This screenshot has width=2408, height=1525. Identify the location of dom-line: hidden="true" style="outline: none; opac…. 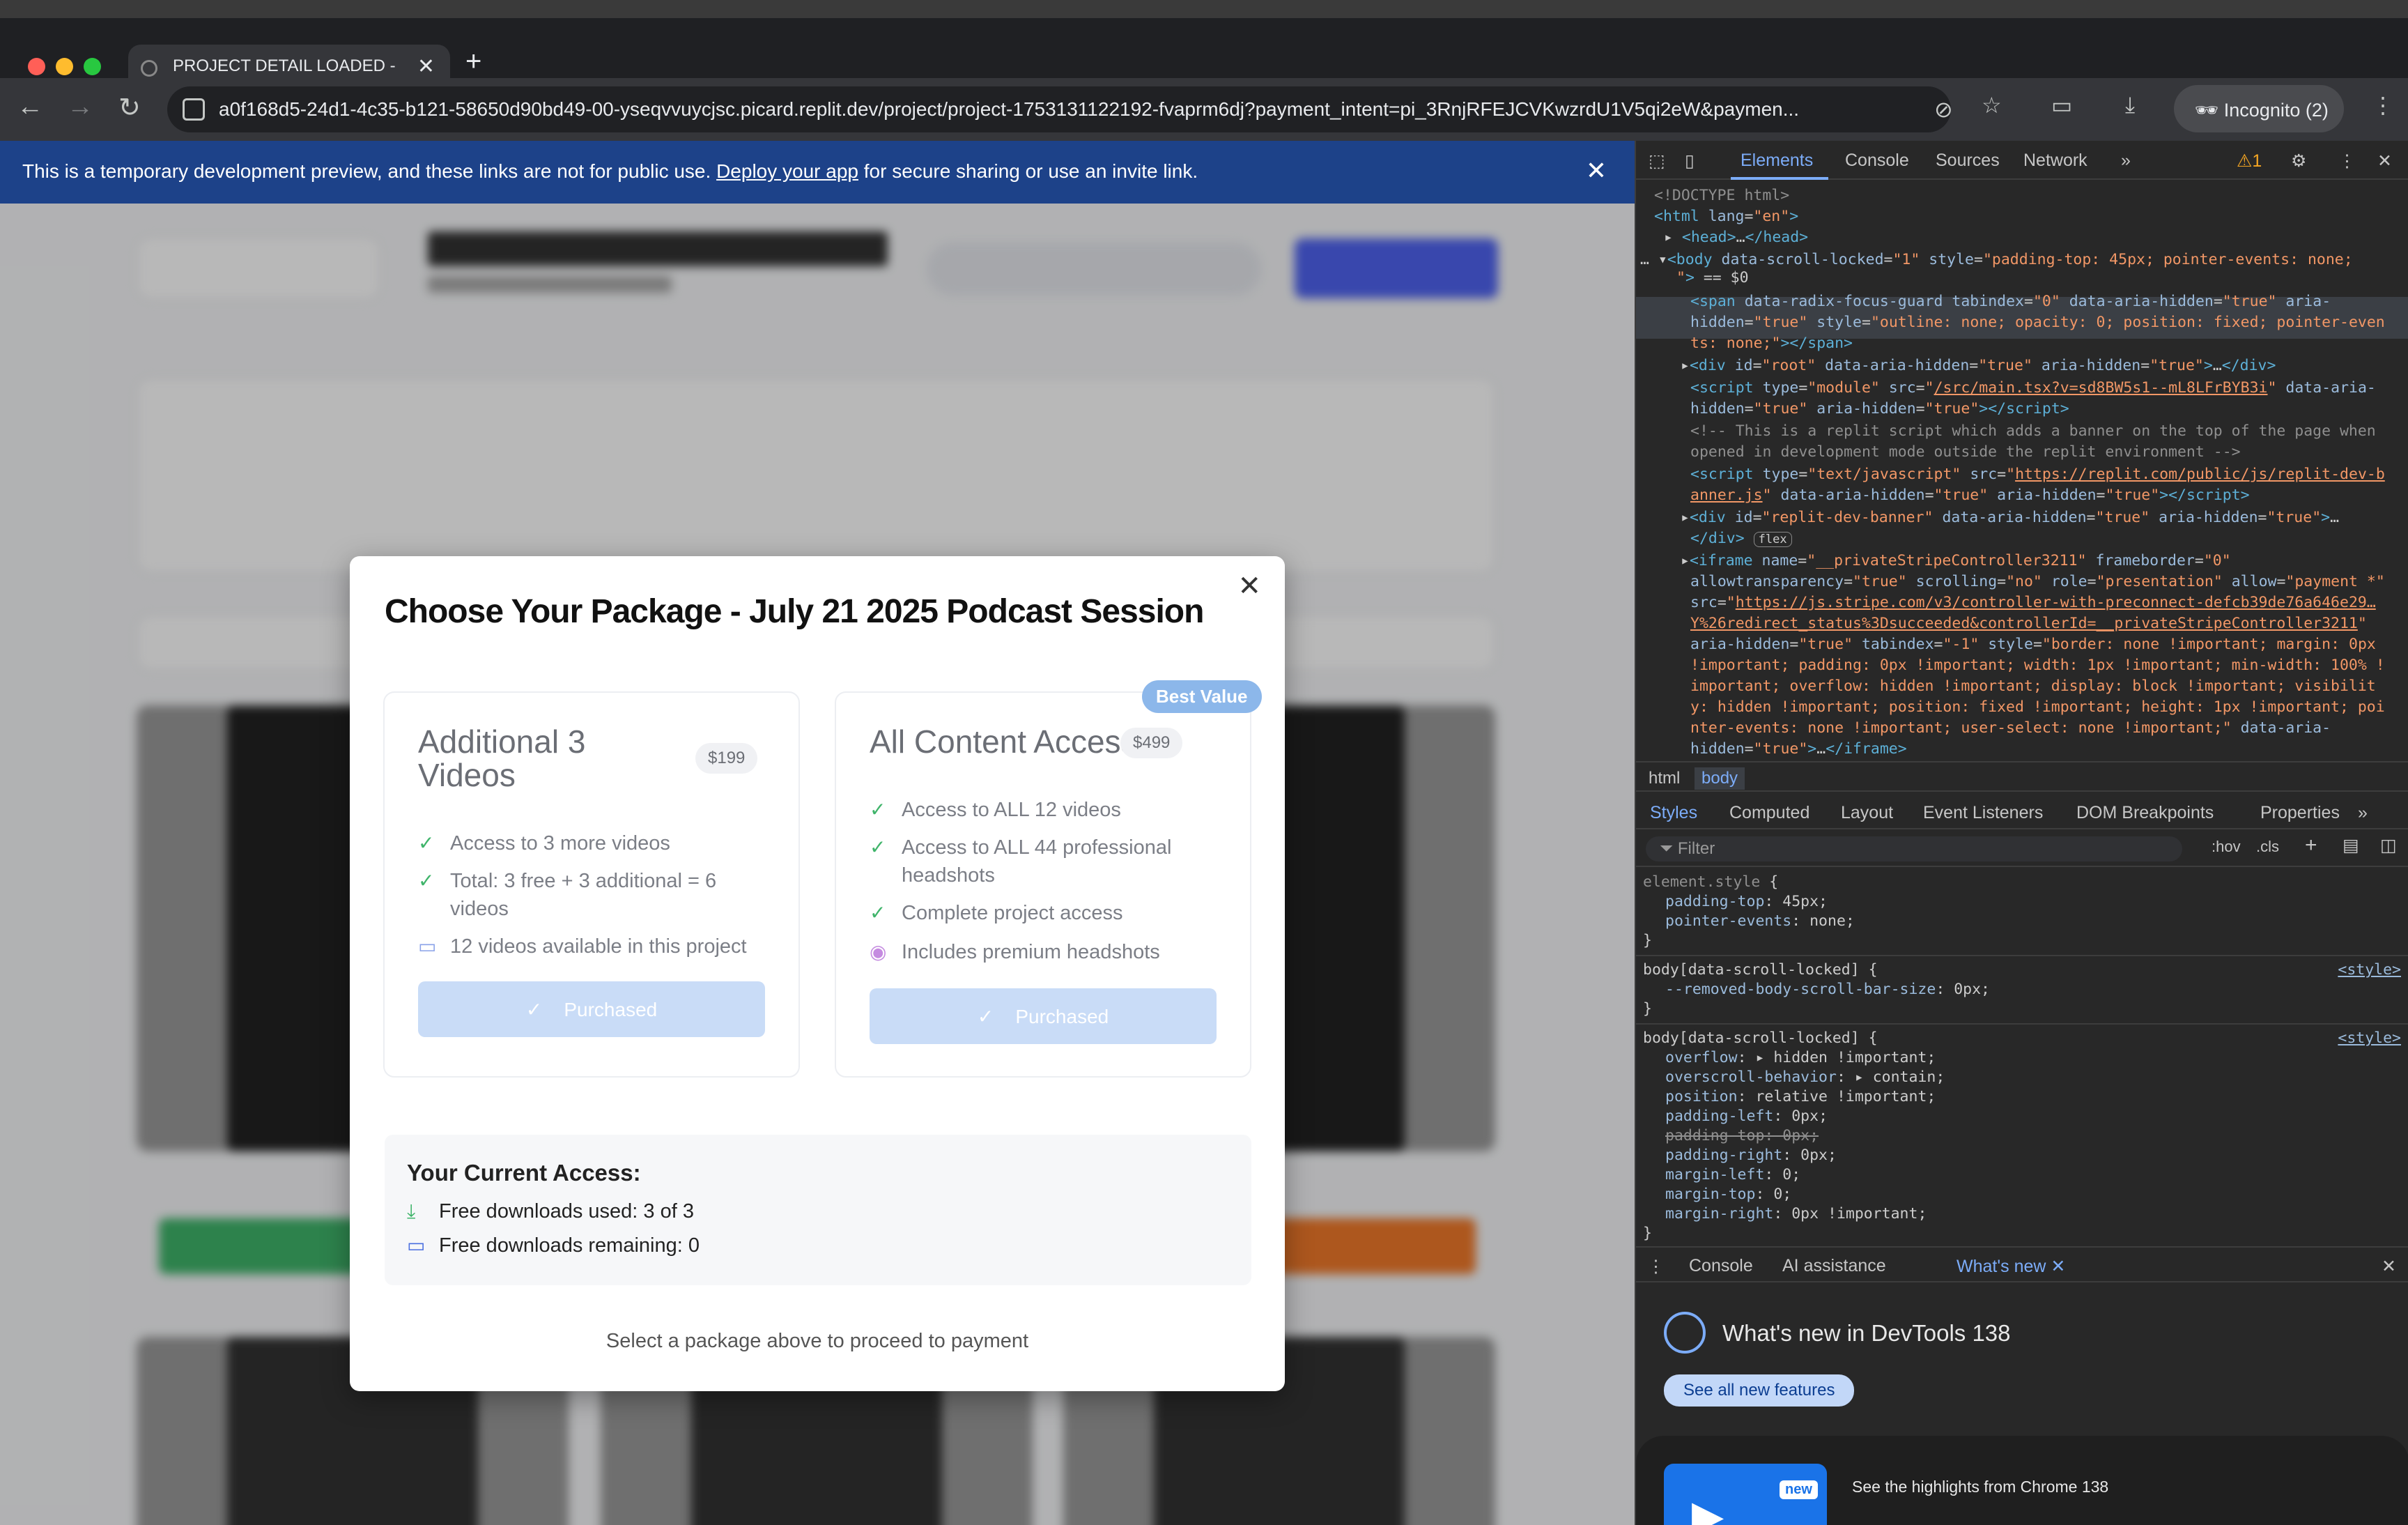
(2037, 322).